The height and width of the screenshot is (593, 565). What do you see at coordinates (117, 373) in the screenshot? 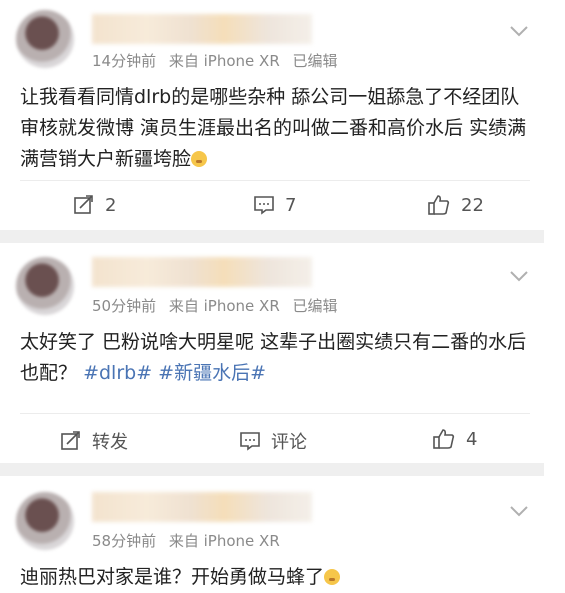
I see `hashtag-dlrb: #dlrb#` at bounding box center [117, 373].